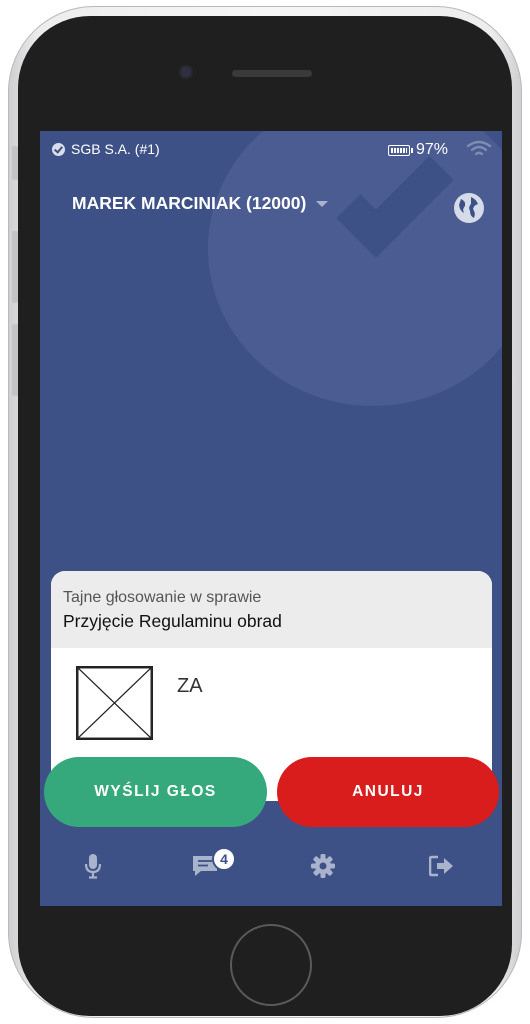  What do you see at coordinates (432, 149) in the screenshot?
I see `battery-percent: 97%` at bounding box center [432, 149].